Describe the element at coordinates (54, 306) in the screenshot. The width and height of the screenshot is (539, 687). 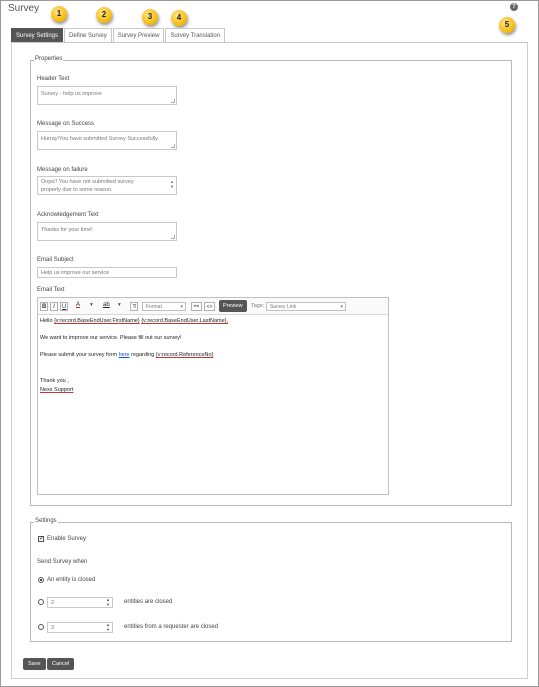
I see `italic-button: I` at that location.